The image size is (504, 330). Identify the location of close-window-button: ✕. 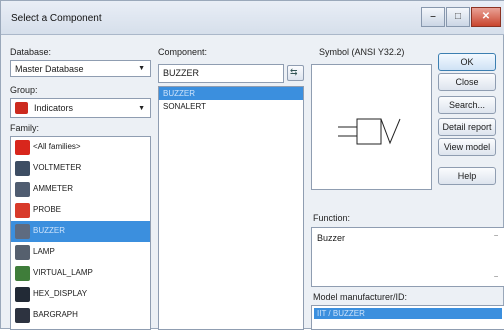
(486, 17).